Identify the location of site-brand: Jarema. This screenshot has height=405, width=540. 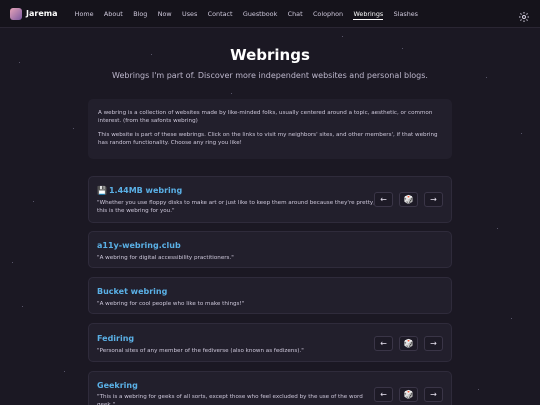
(34, 13).